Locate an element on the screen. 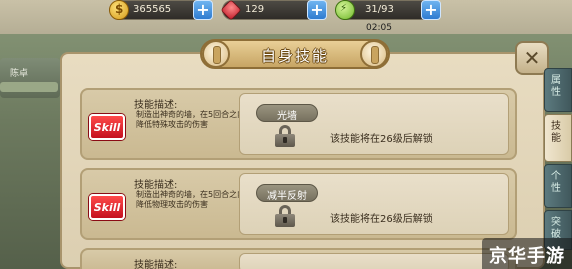 Image resolution: width=572 pixels, height=269 pixels. skill-lock-panel: 减半反射 该技能将在26级后解锁 is located at coordinates (374, 204).